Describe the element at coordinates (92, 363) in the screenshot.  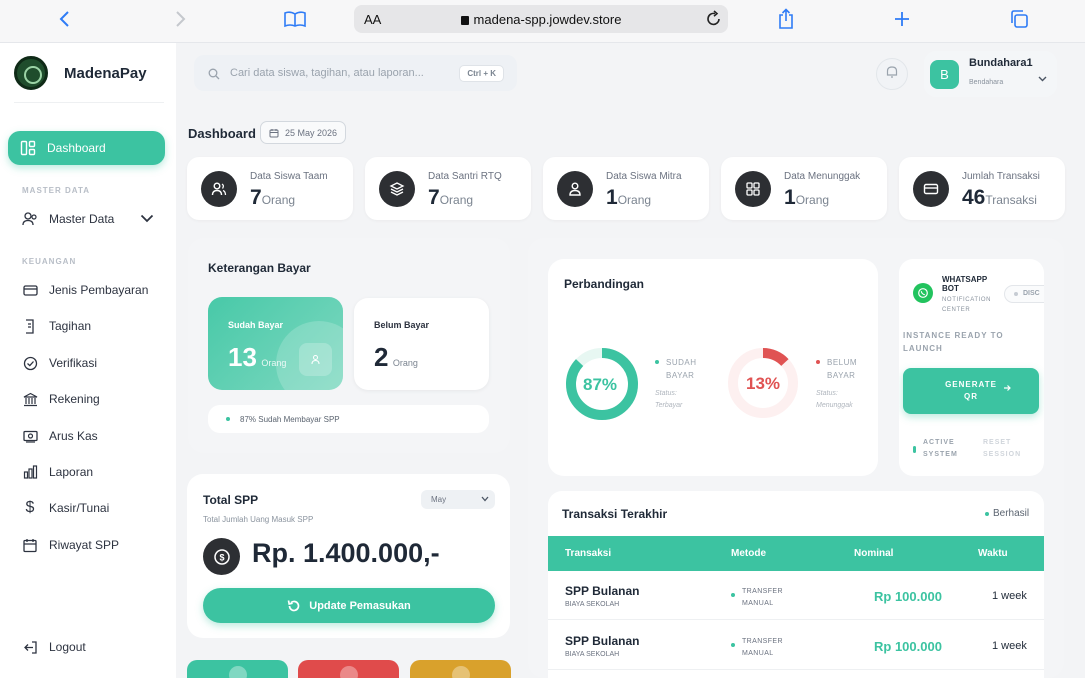
I see `sidebar-item-verifikasi: Verifikasi` at that location.